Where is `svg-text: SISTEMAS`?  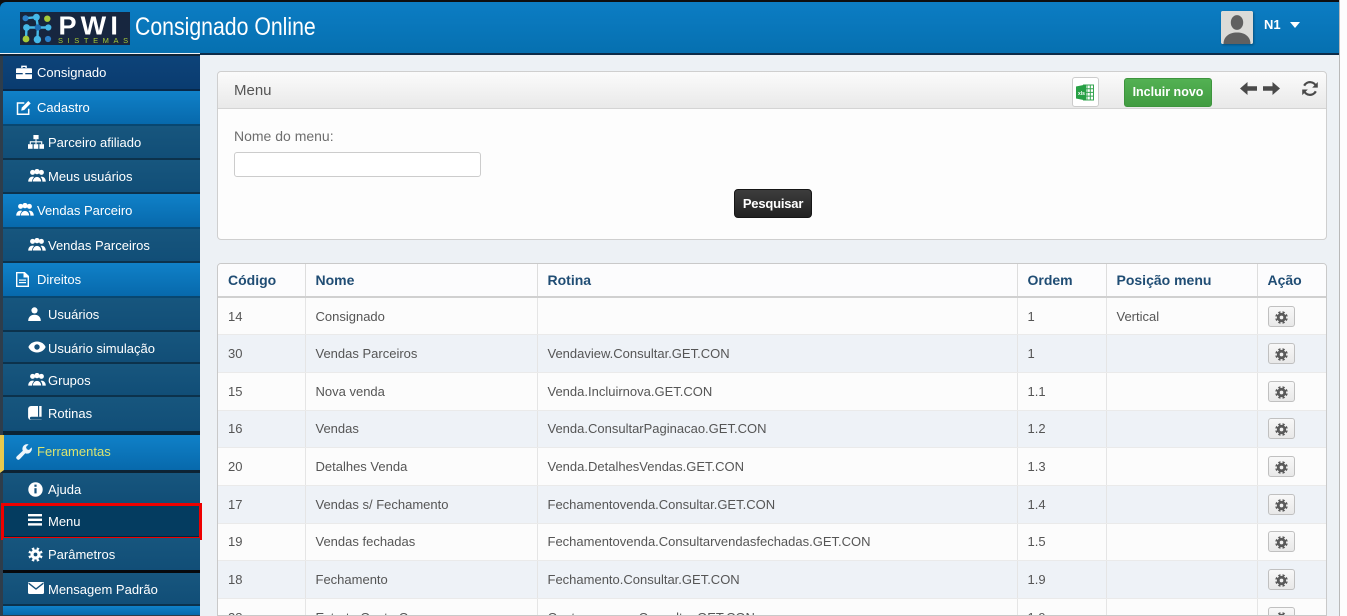 svg-text: SISTEMAS is located at coordinates (94, 40).